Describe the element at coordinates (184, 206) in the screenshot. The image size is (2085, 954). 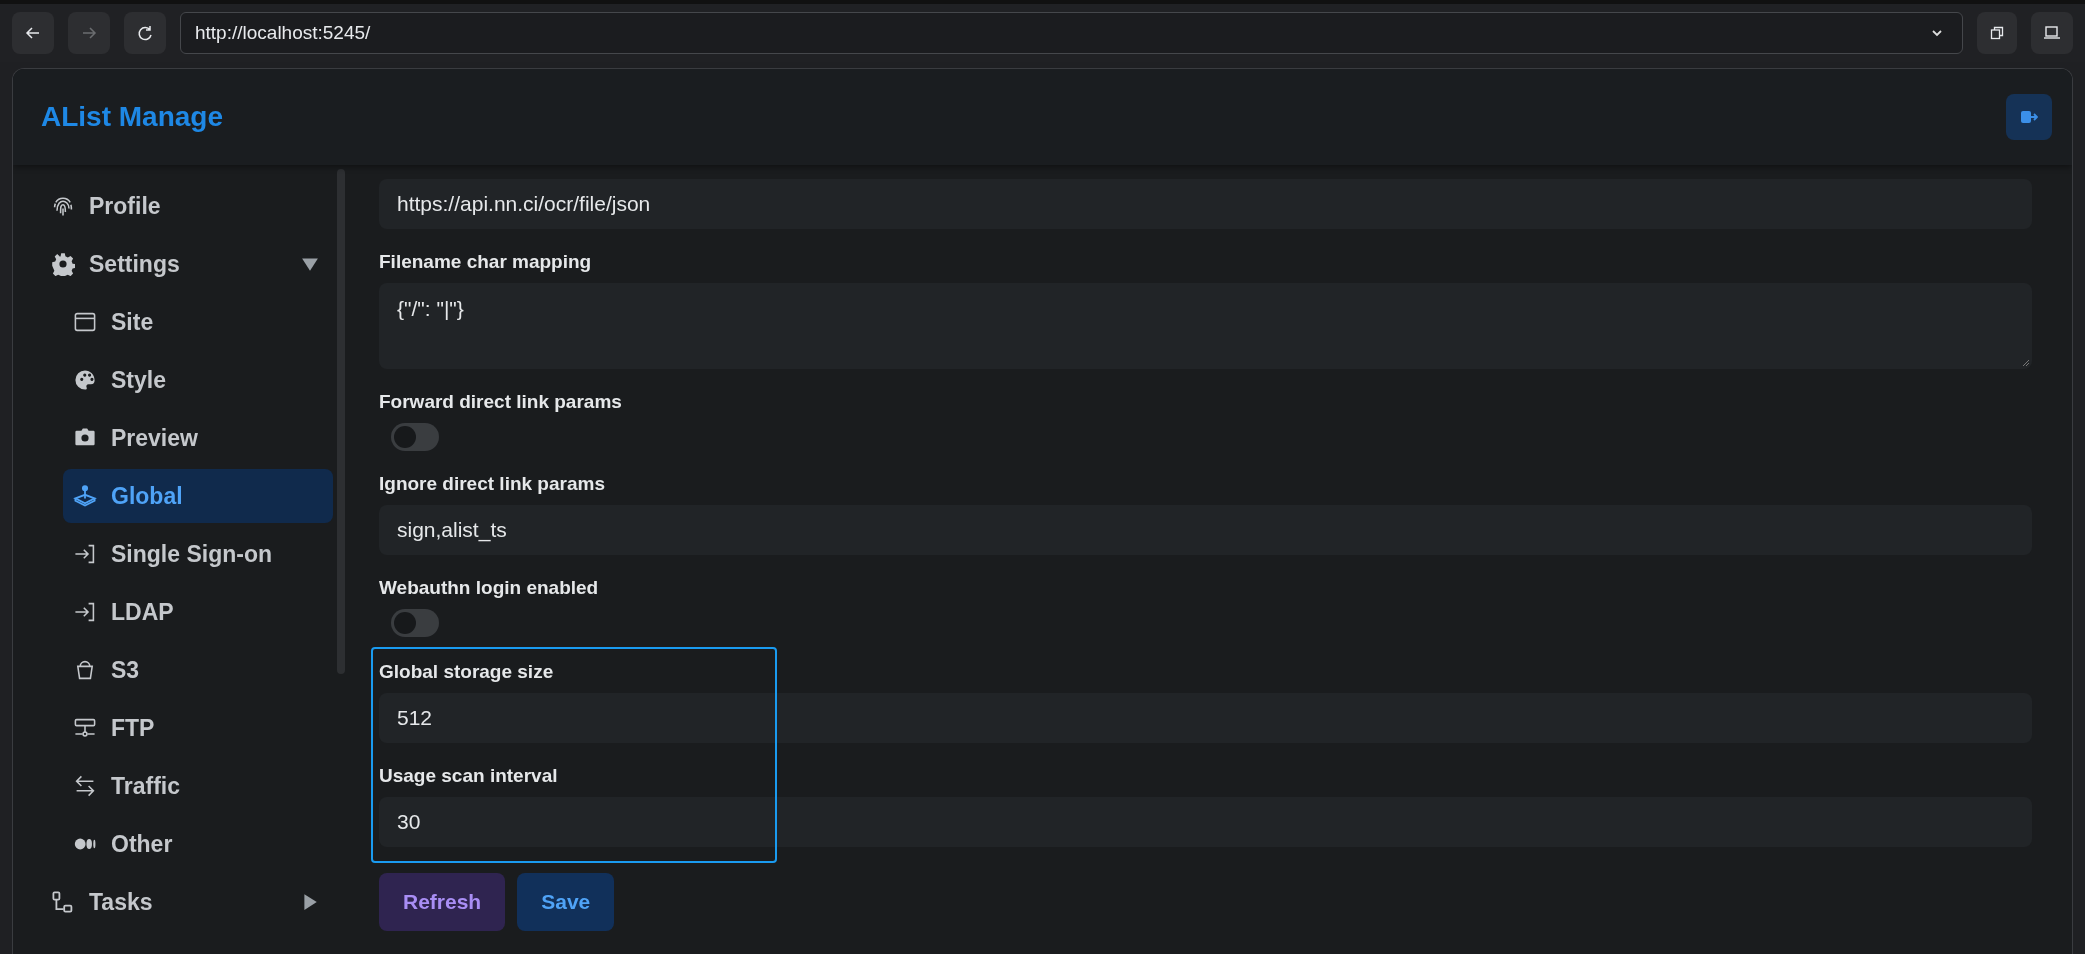
I see `sidebar-item: Profile` at that location.